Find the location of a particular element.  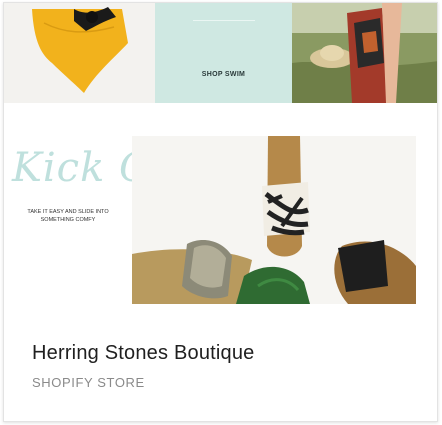

store-name: Herring Stones Boutique is located at coordinates (143, 353).